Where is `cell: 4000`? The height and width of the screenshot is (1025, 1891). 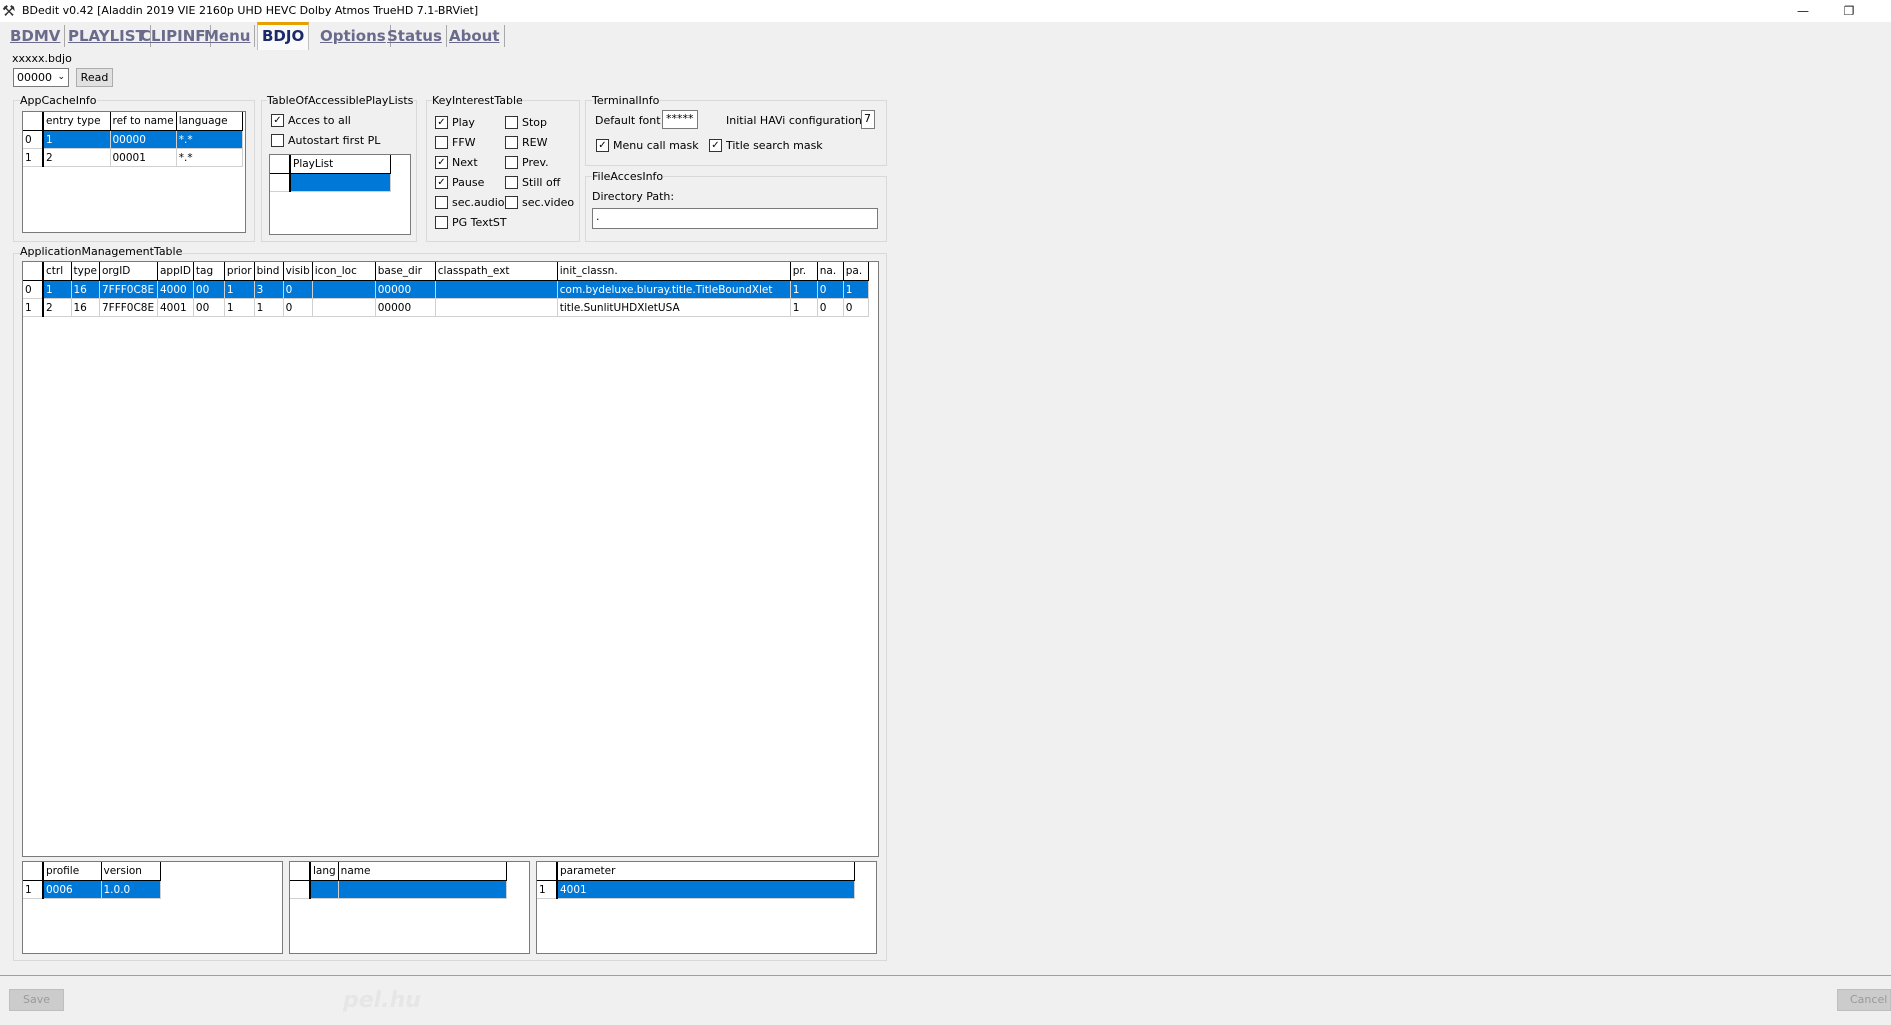
cell: 4000 is located at coordinates (175, 289).